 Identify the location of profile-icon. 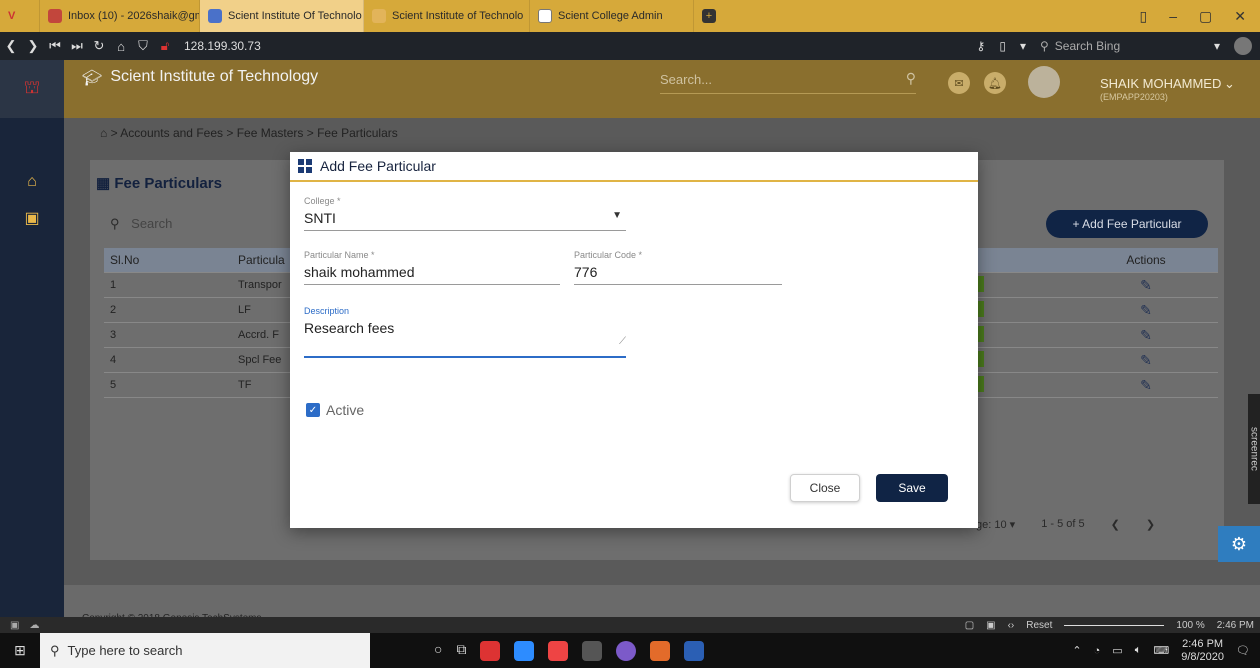
(1243, 46).